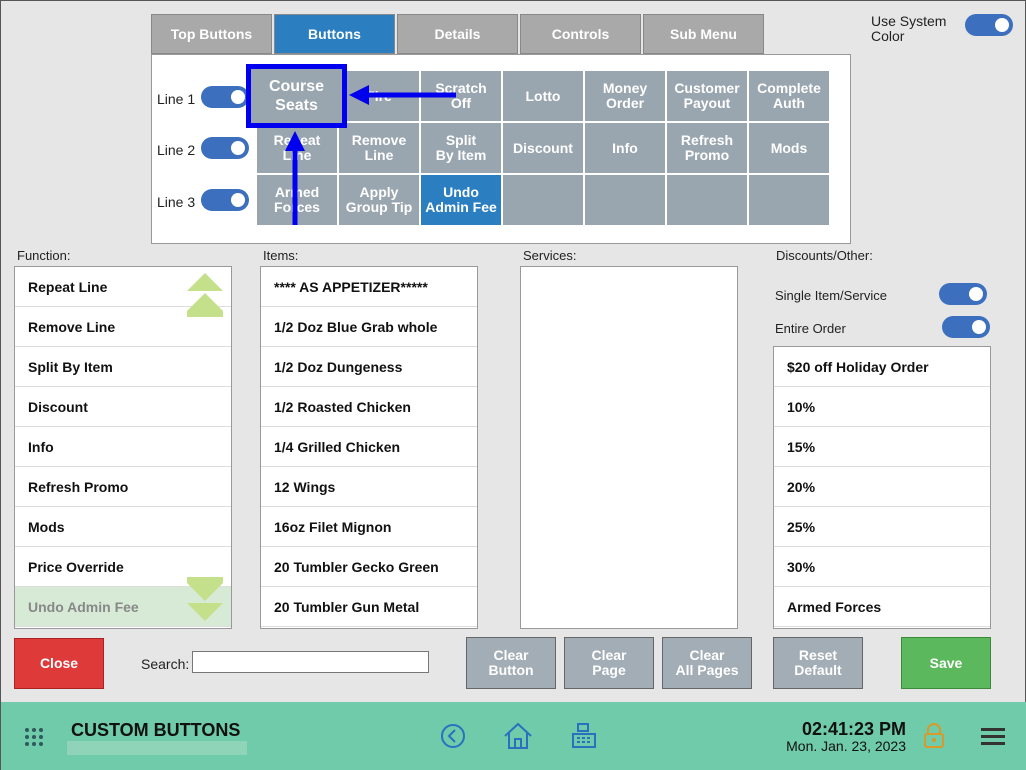  What do you see at coordinates (580, 34) in the screenshot?
I see `tab-controls: Controls` at bounding box center [580, 34].